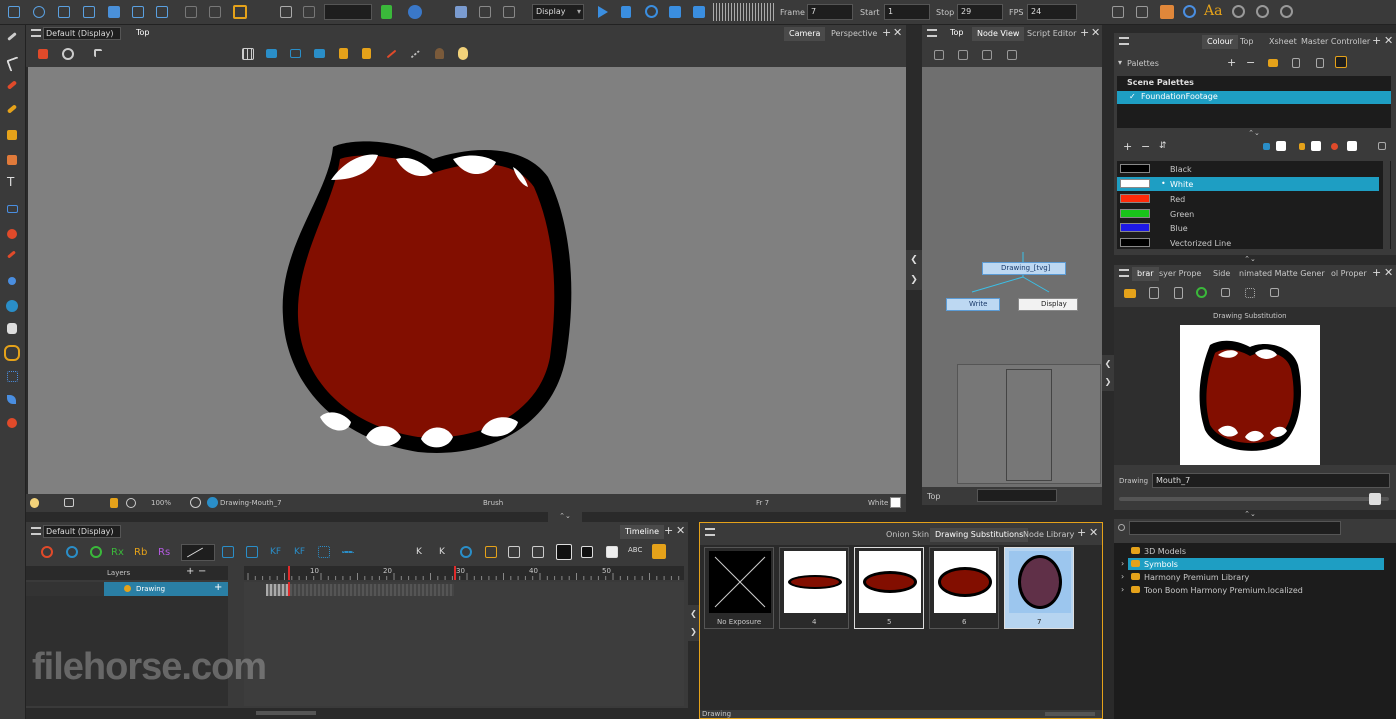  I want to click on timeline-tool-6-icon, so click(324, 552).